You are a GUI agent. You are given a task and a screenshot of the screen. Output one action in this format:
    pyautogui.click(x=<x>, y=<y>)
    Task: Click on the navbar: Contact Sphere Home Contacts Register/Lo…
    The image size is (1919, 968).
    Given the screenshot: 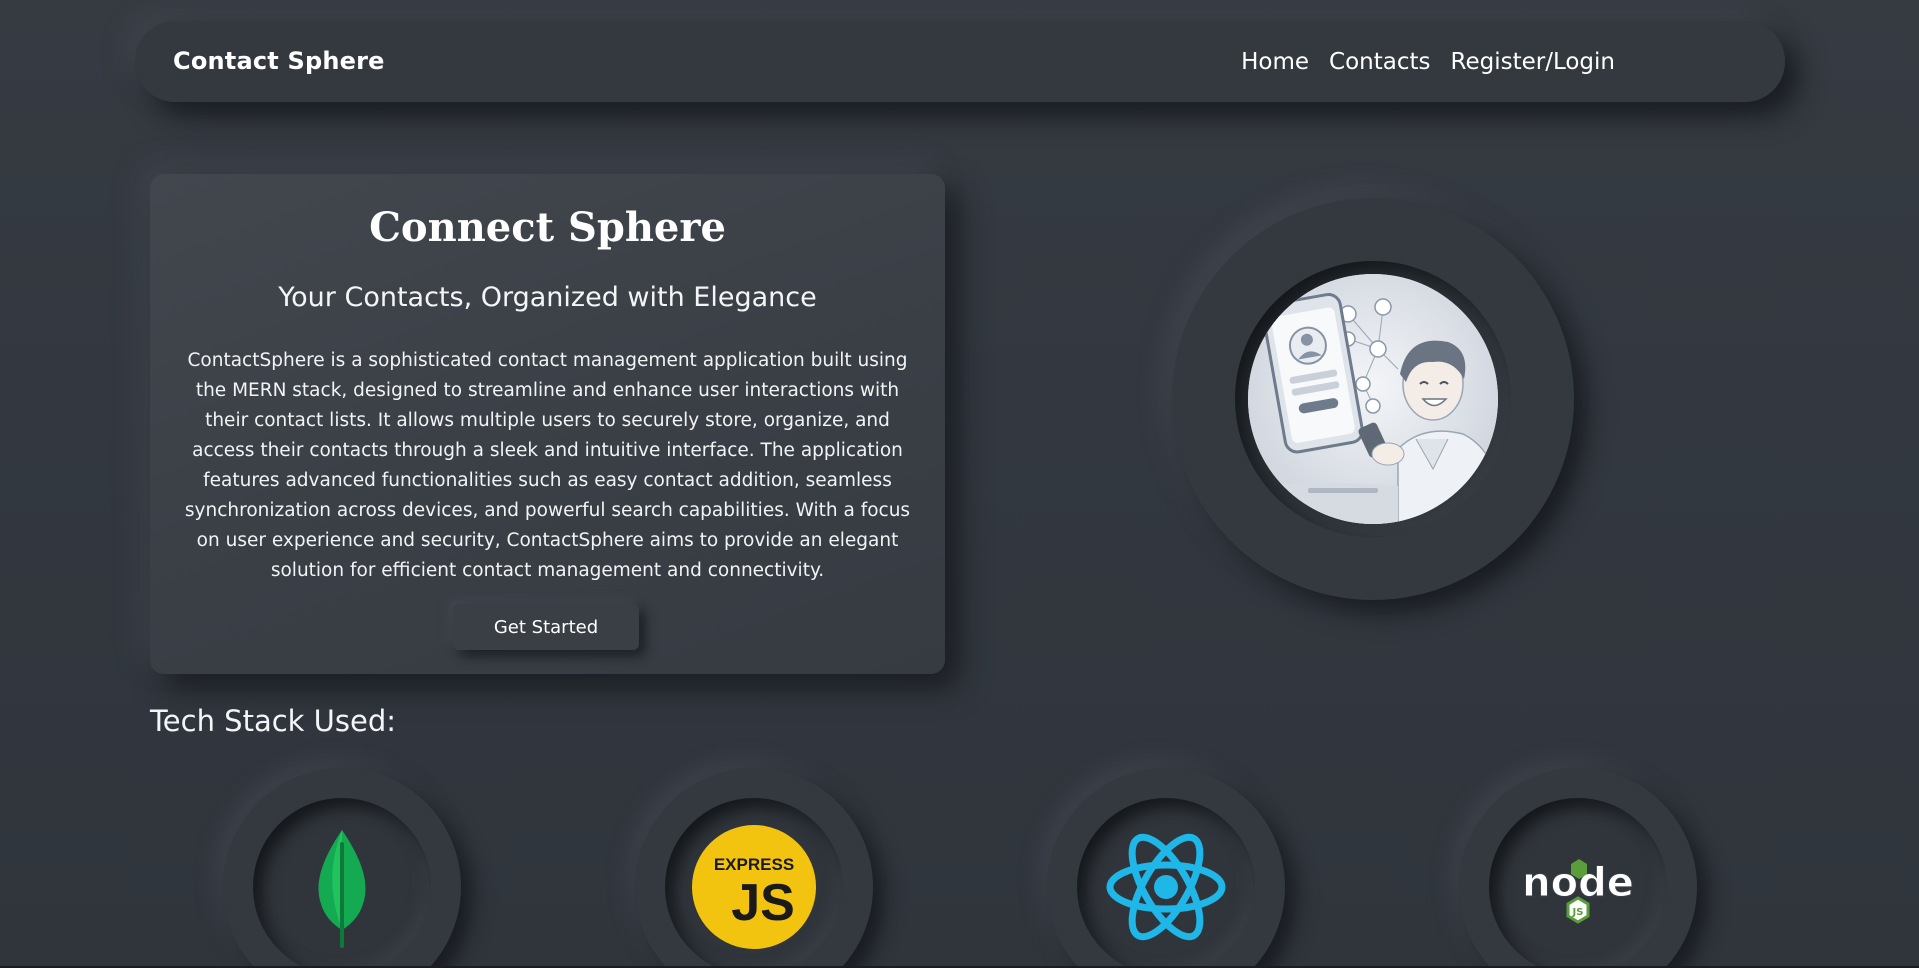 What is the action you would take?
    pyautogui.click(x=960, y=61)
    